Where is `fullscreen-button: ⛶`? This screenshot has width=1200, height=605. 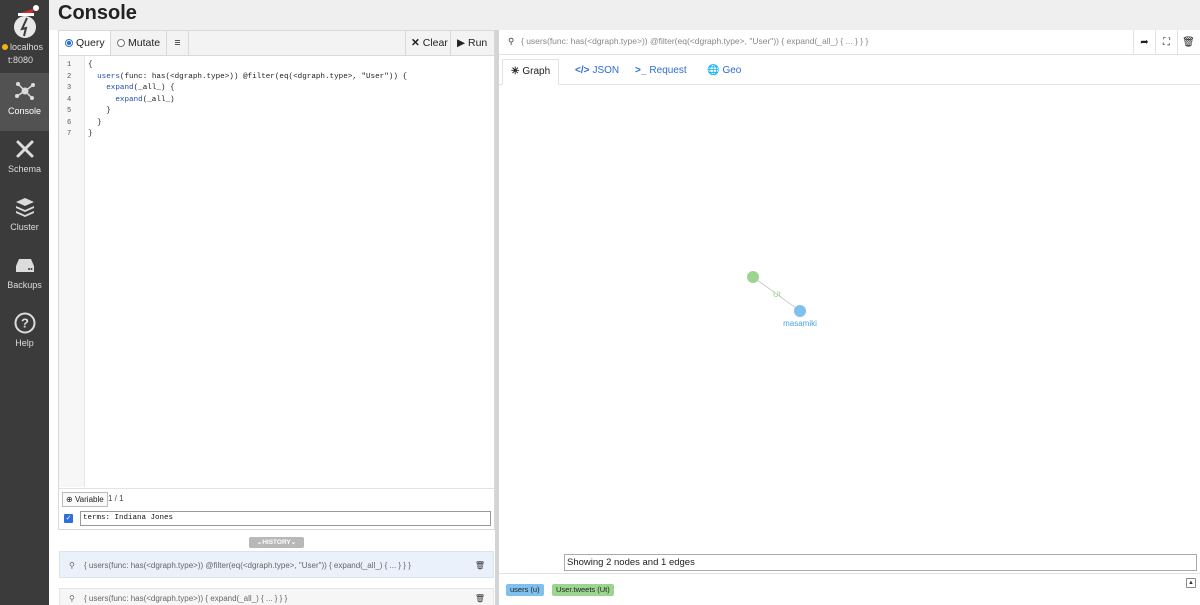
fullscreen-button: ⛶ is located at coordinates (1166, 42).